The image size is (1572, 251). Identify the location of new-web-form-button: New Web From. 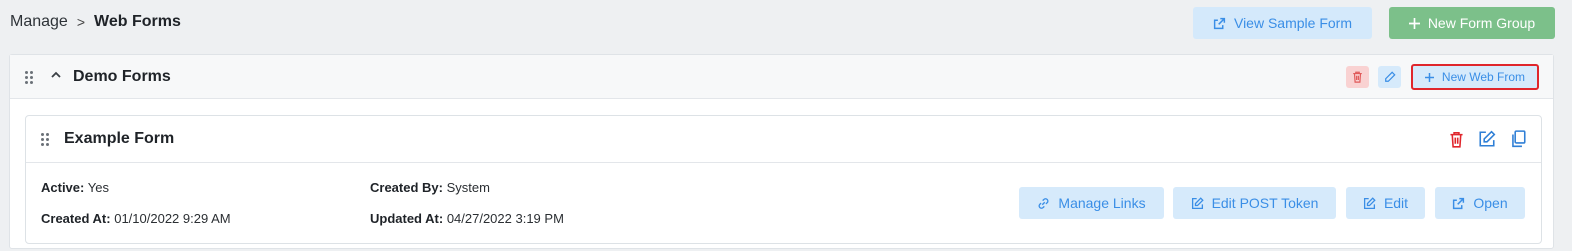
(1475, 77).